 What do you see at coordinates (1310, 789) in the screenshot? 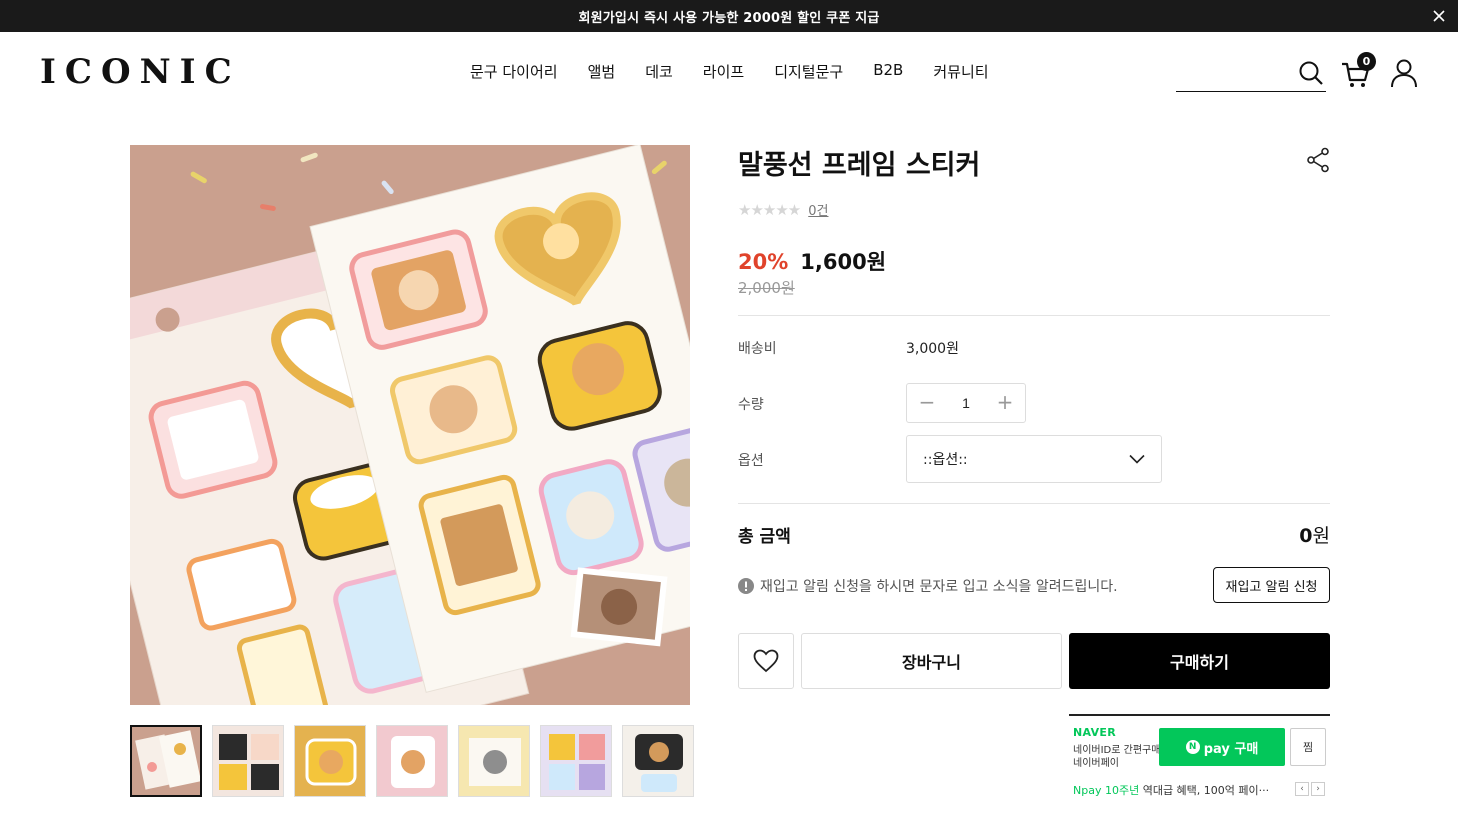
I see `naver-promo-arrows: ‹ ›` at bounding box center [1310, 789].